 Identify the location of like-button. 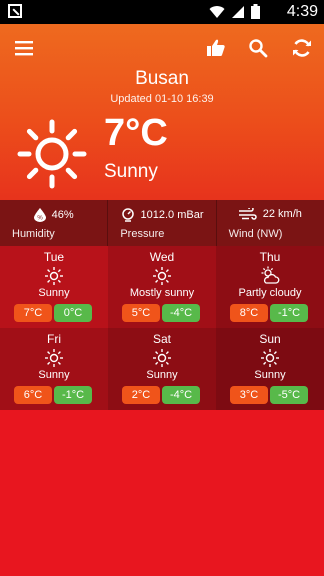
(216, 48).